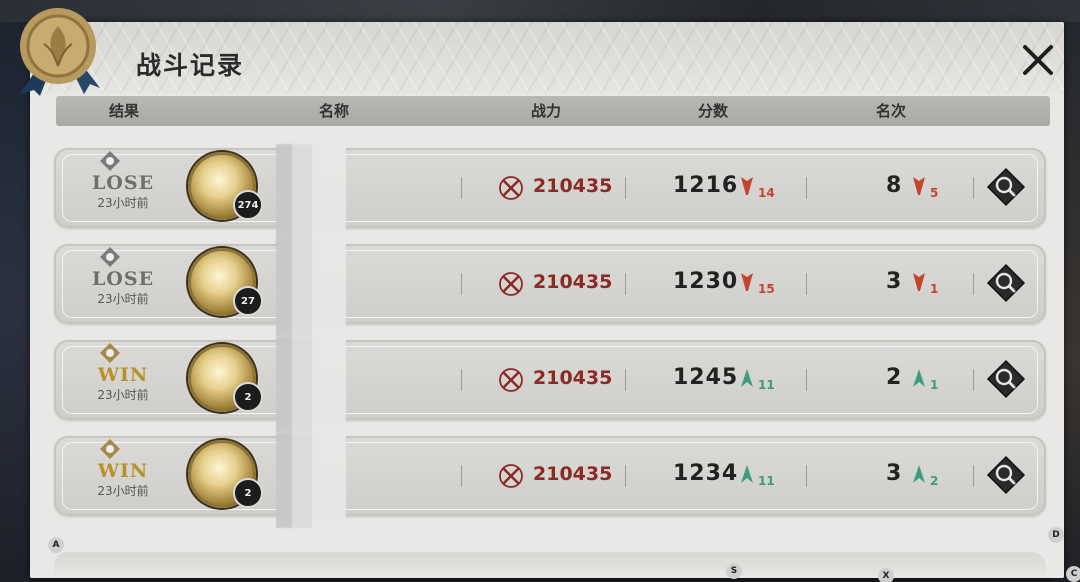  I want to click on score-value: 1216, so click(706, 185).